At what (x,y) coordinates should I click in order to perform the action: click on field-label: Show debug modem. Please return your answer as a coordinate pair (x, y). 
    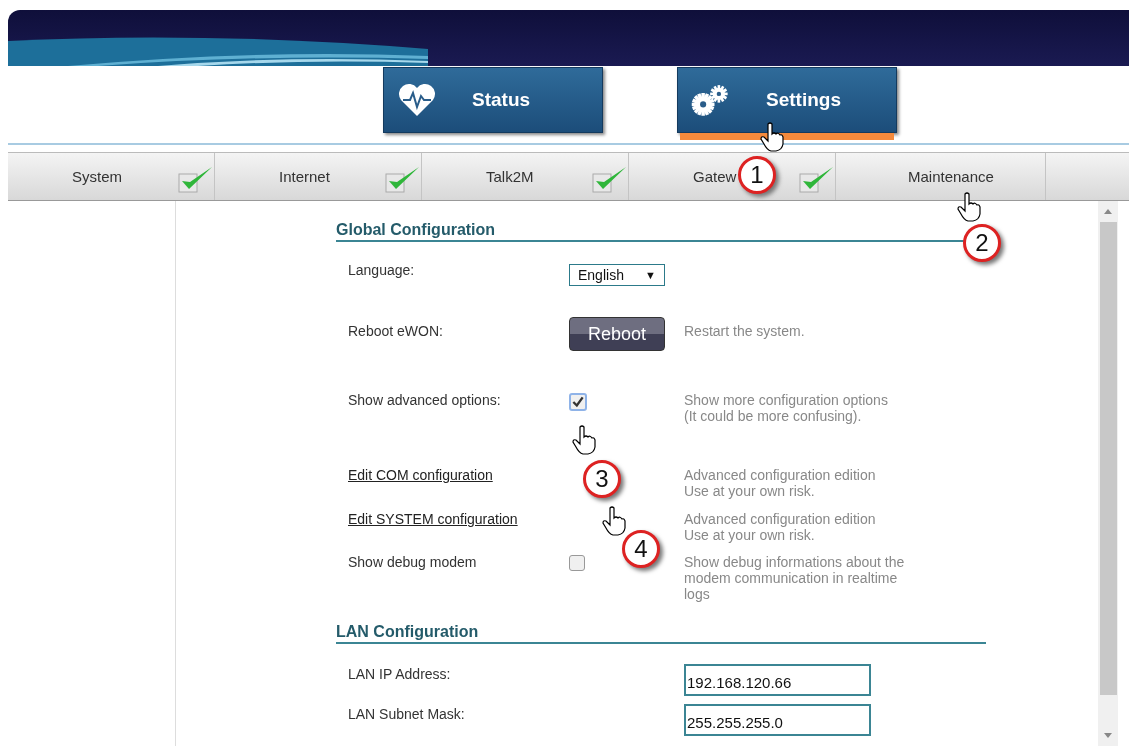
    Looking at the image, I should click on (413, 562).